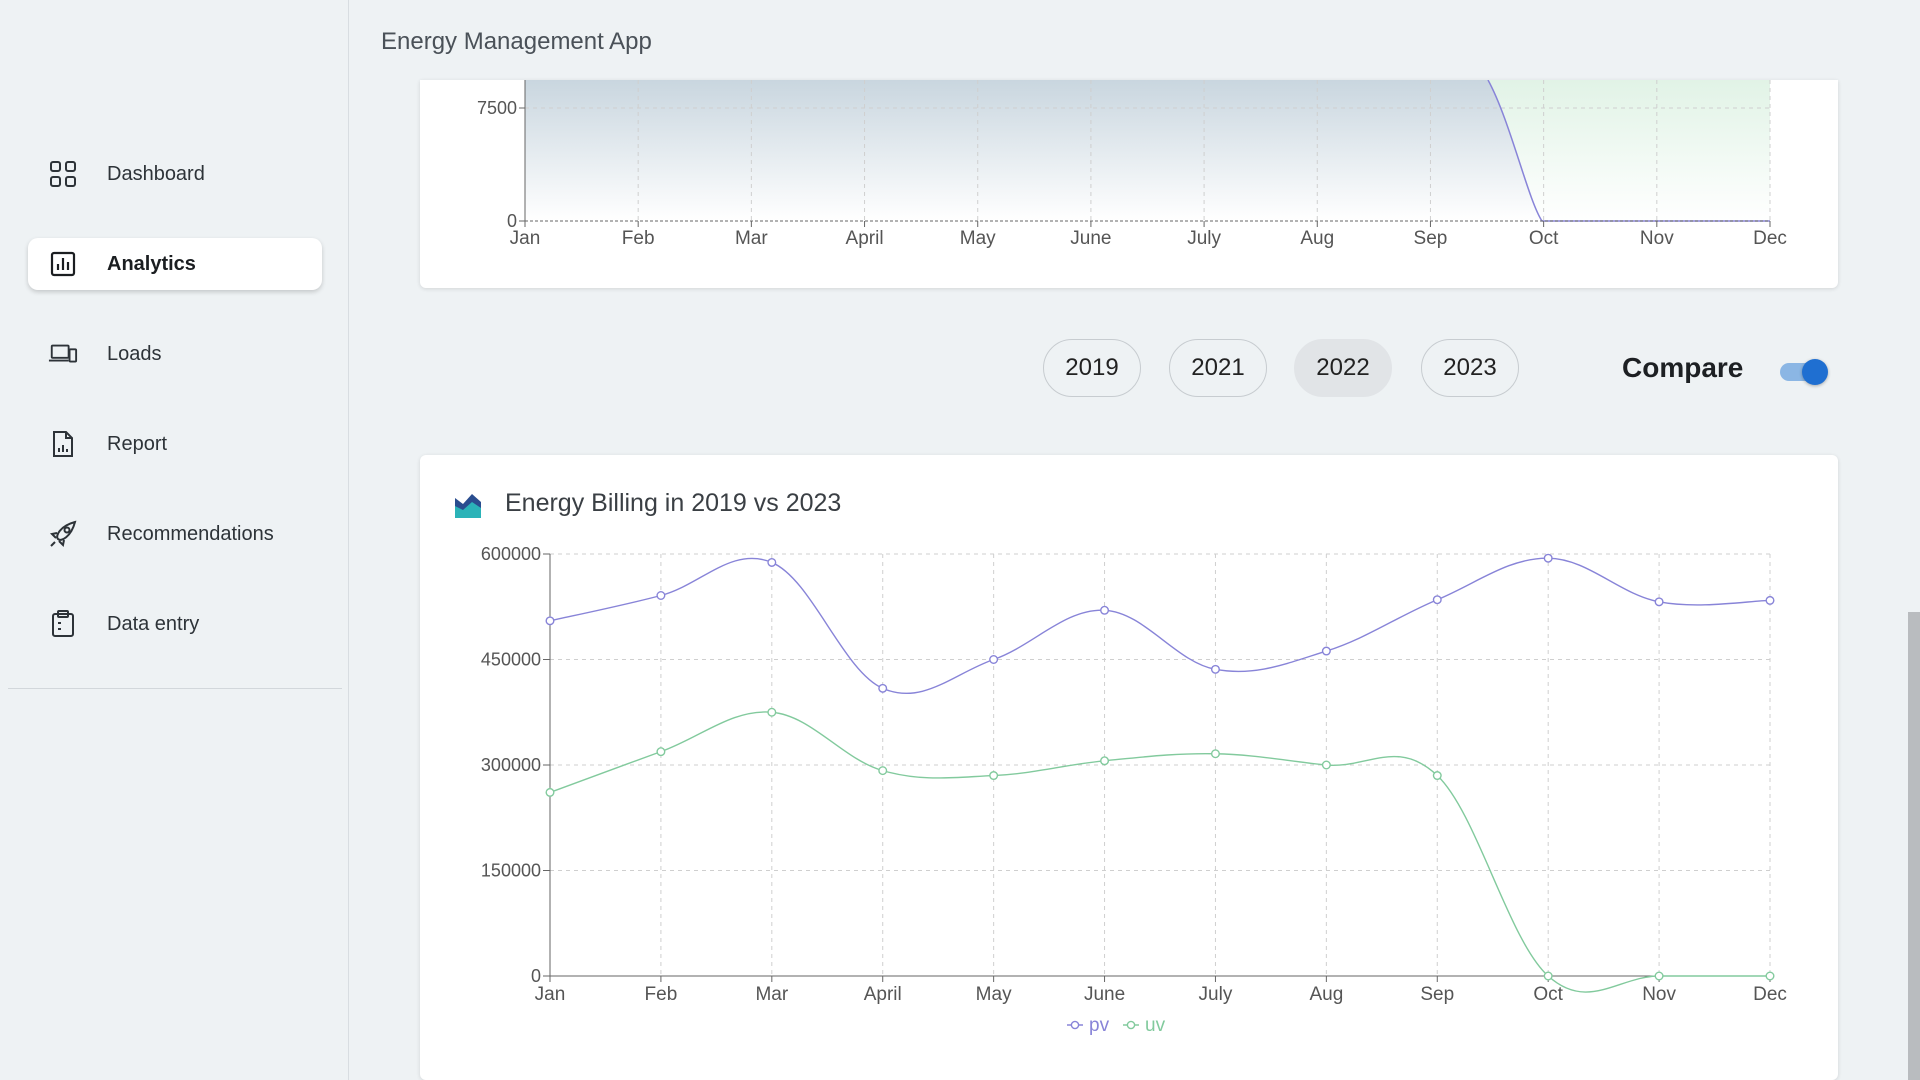  I want to click on sidebar-item-data-entry: Data entry, so click(175, 624).